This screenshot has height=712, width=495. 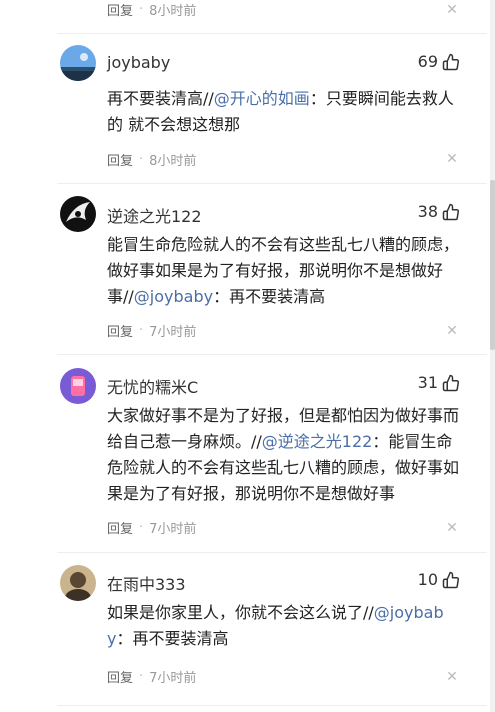 What do you see at coordinates (146, 583) in the screenshot?
I see `username: 在雨中333` at bounding box center [146, 583].